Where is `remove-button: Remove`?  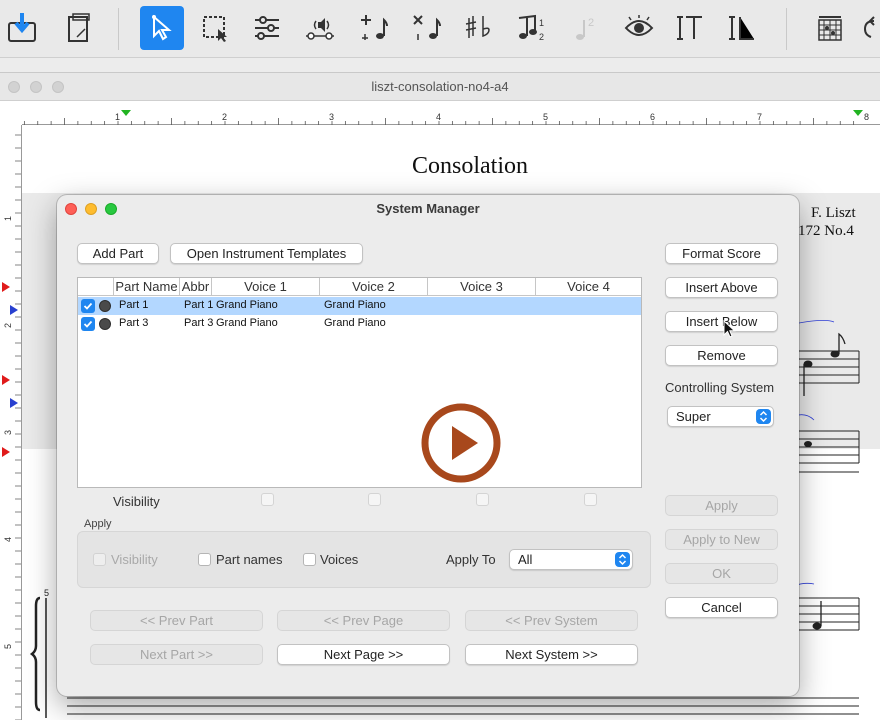 remove-button: Remove is located at coordinates (721, 355).